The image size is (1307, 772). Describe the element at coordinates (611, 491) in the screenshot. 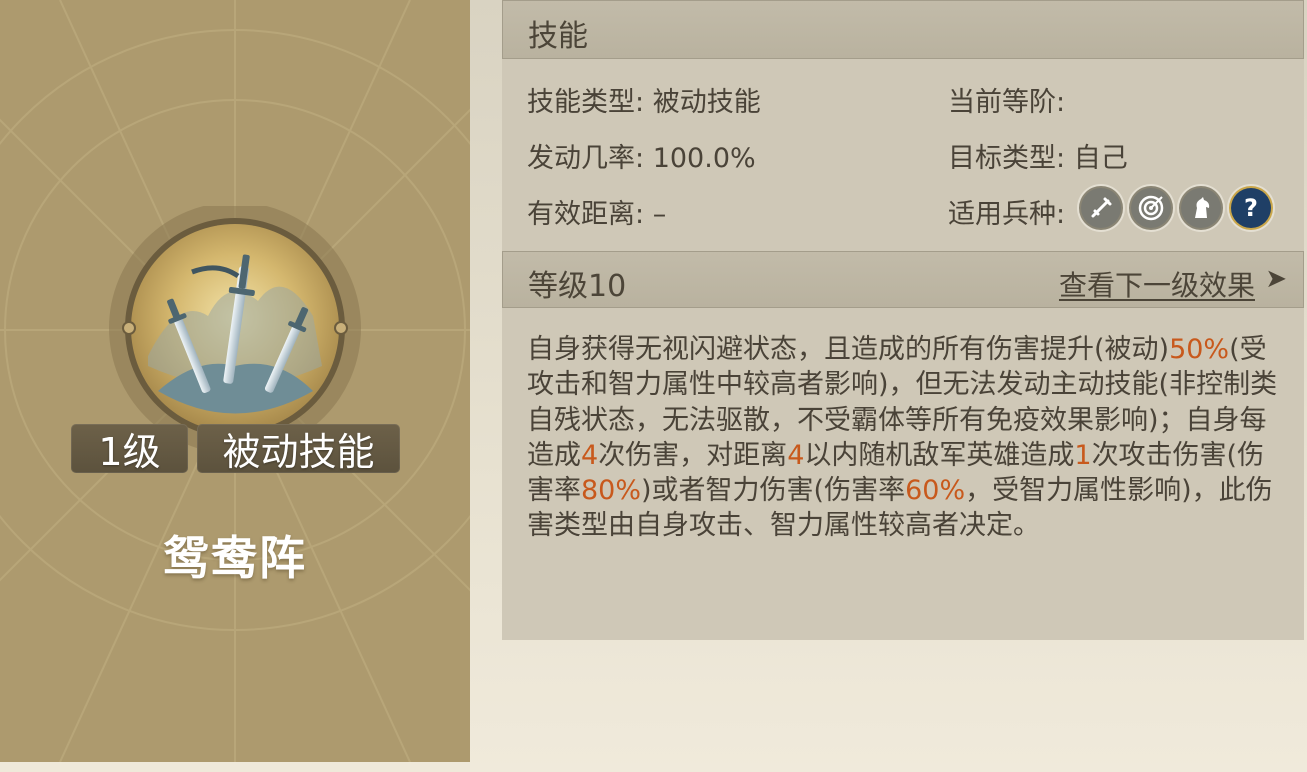

I see `highlight-value: 80%` at that location.